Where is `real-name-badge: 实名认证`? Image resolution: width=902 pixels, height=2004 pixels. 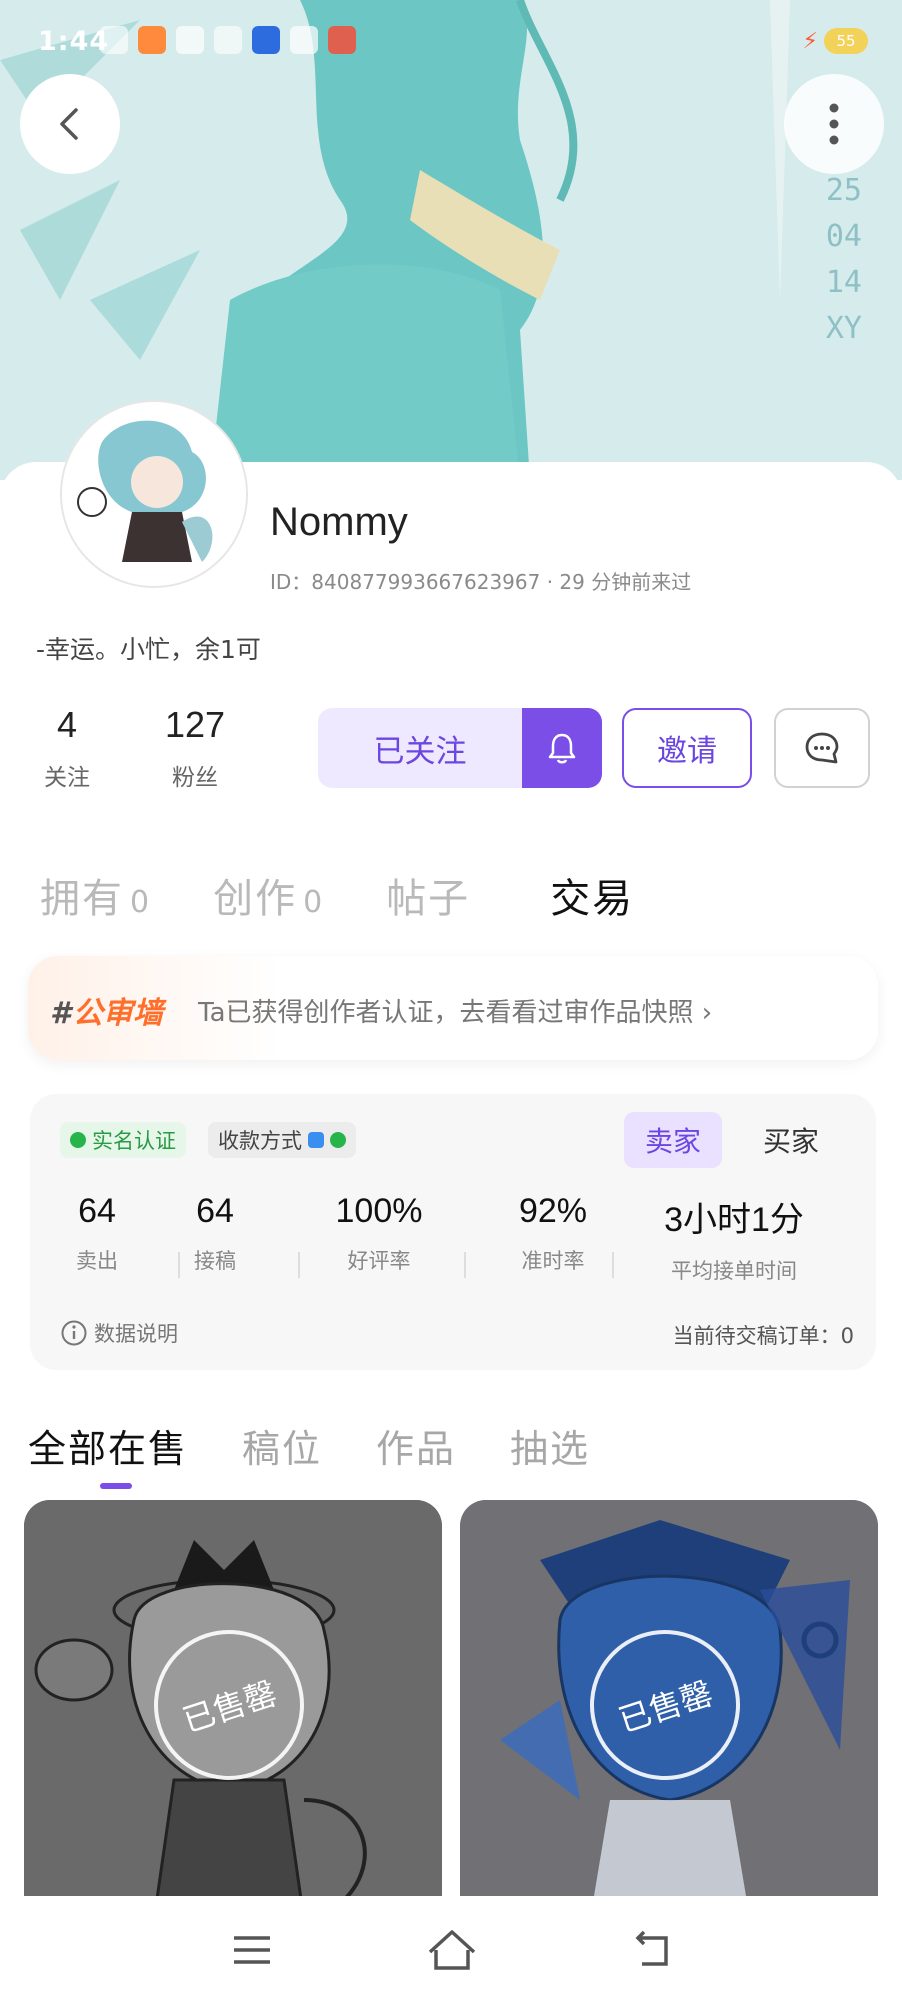 real-name-badge: 实名认证 is located at coordinates (123, 1140).